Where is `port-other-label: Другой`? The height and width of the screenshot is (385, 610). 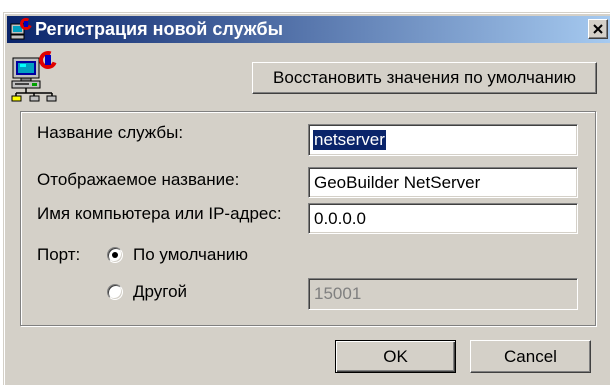 port-other-label: Другой is located at coordinates (160, 291).